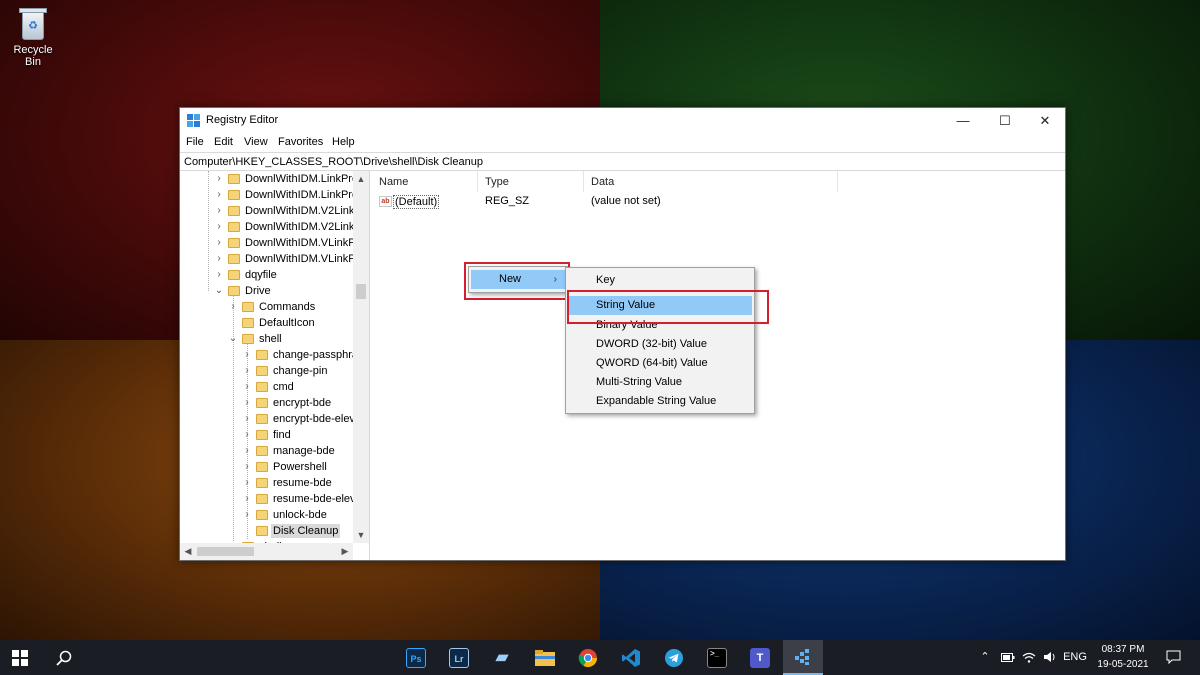 This screenshot has width=1200, height=675. I want to click on notification-icon, so click(1173, 657).